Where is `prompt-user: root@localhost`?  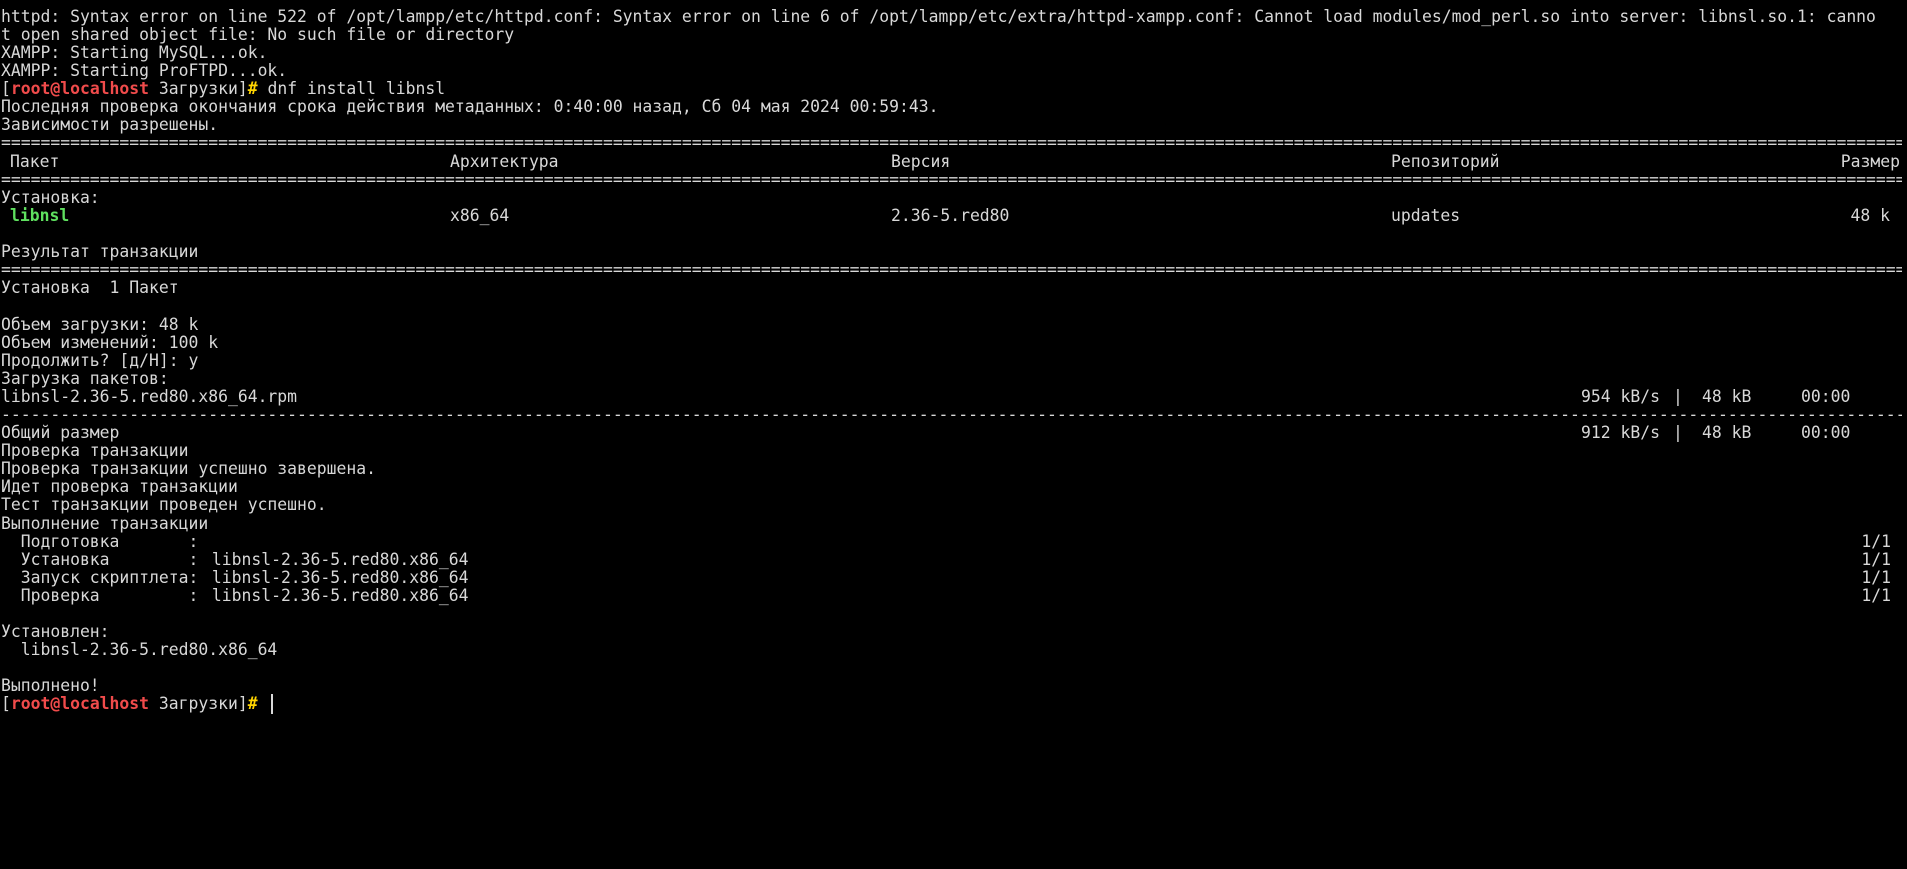 prompt-user: root@localhost is located at coordinates (80, 703).